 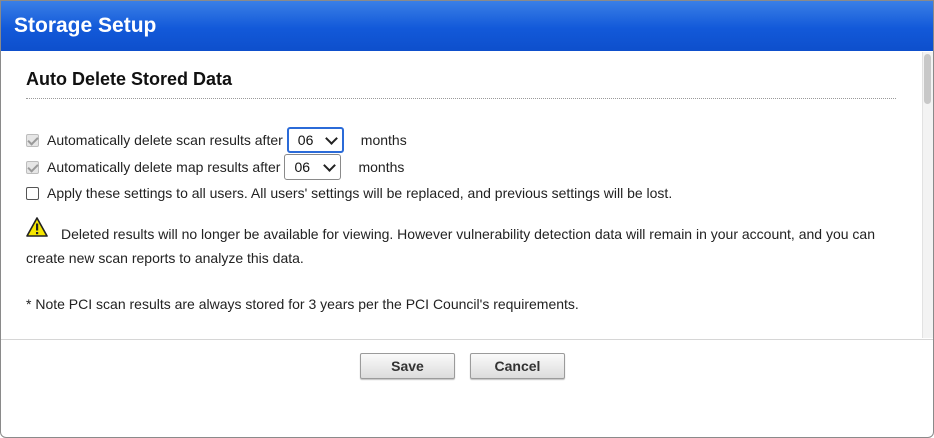 I want to click on dialog-title: Storage Setup, so click(x=467, y=26).